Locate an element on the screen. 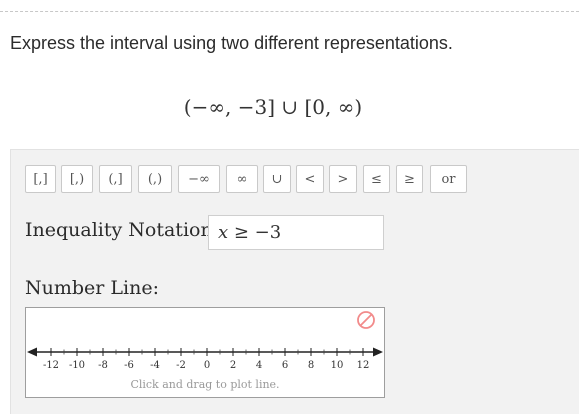 This screenshot has width=579, height=414. tick-label: 0 is located at coordinates (207, 365).